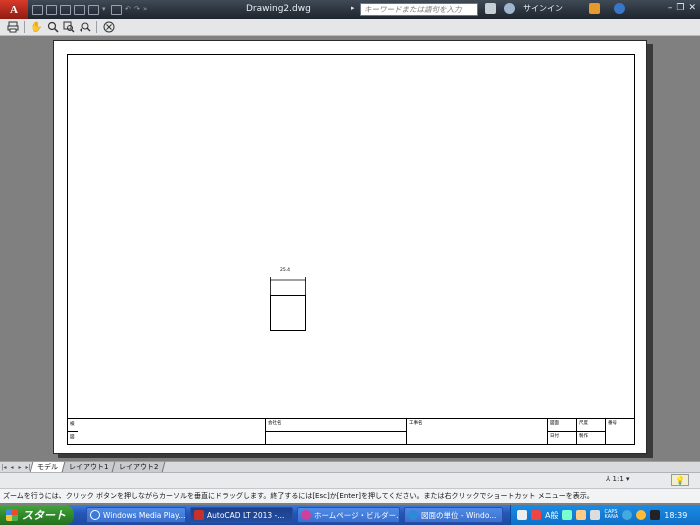  Describe the element at coordinates (4, 467) in the screenshot. I see `first-tab-icon: |◂` at that location.